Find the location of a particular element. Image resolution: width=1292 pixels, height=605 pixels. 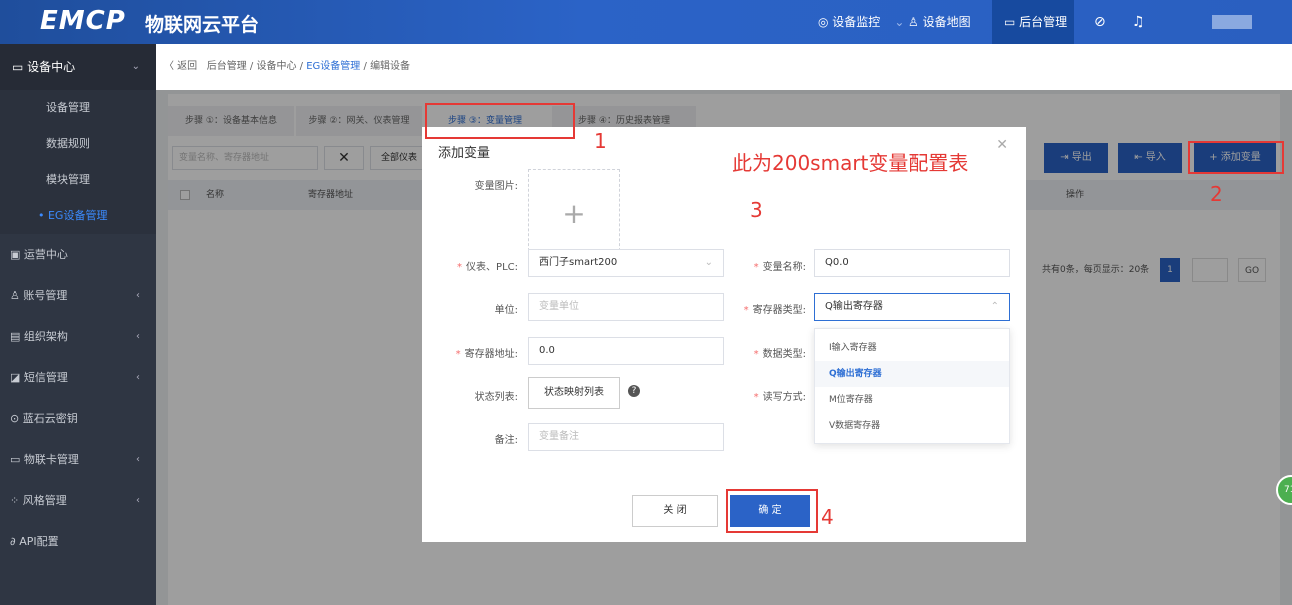

sidebar-item-style: ⁘ 风格管理 ‹ is located at coordinates (78, 500).